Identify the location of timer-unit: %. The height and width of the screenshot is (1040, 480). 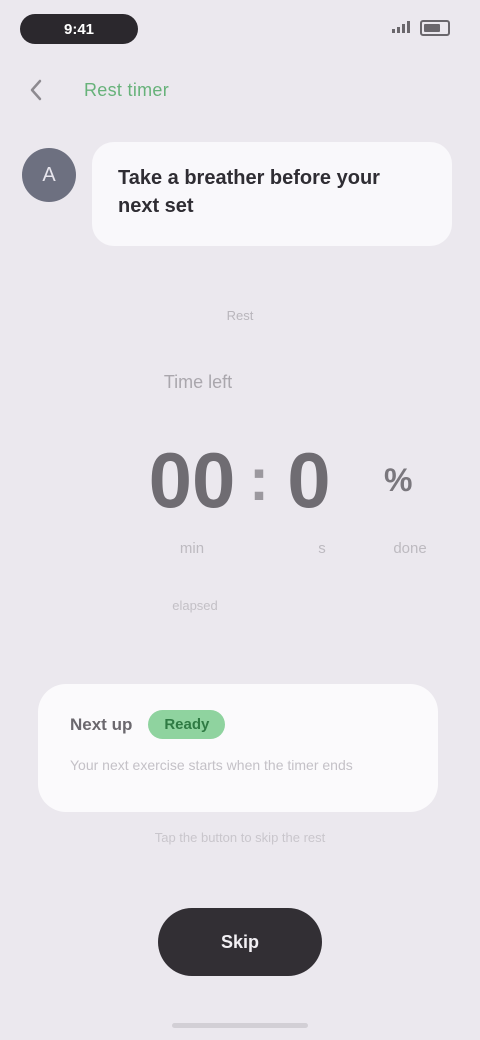
(398, 479).